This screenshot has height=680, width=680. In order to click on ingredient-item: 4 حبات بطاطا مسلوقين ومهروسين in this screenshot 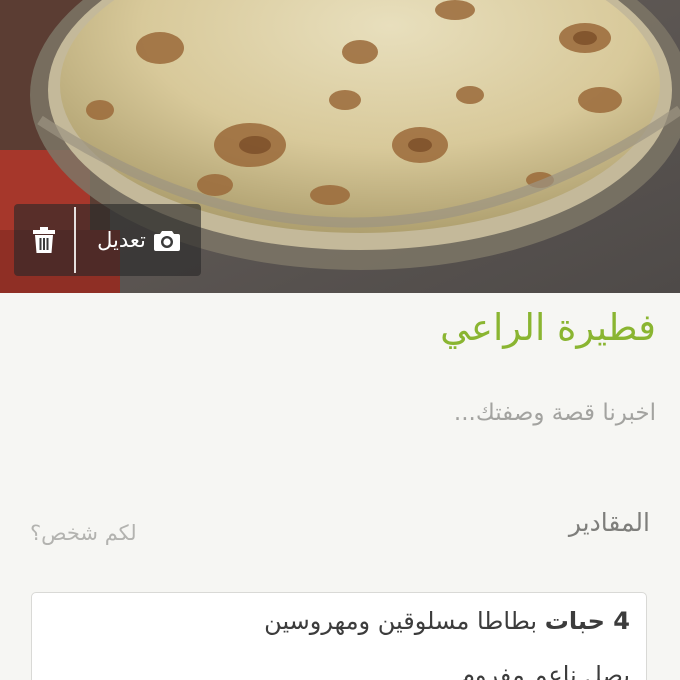, I will do `click(447, 621)`.